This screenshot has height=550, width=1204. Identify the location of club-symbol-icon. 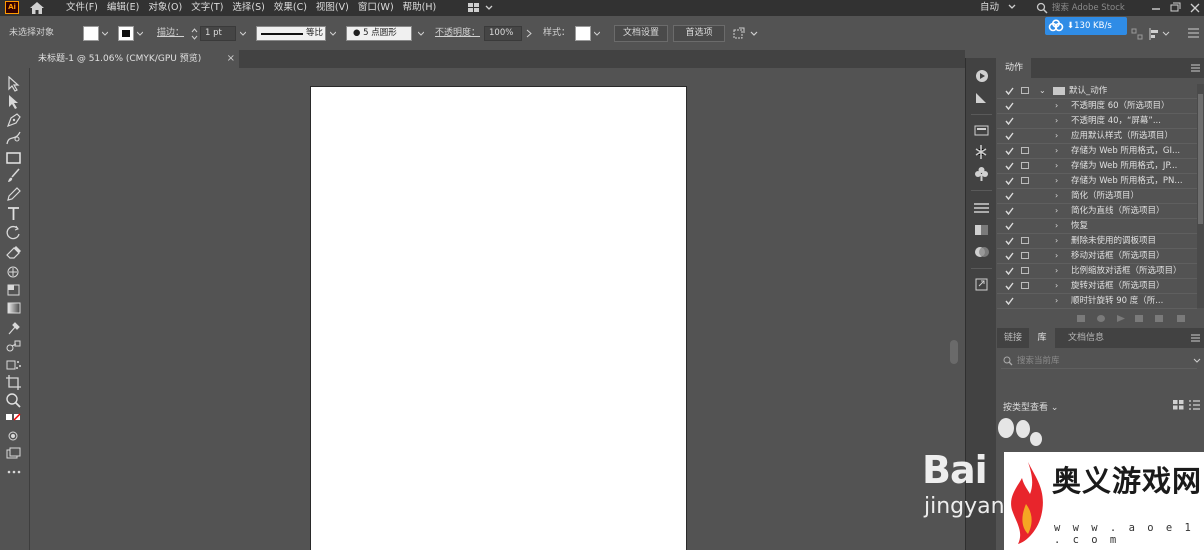
(981, 174).